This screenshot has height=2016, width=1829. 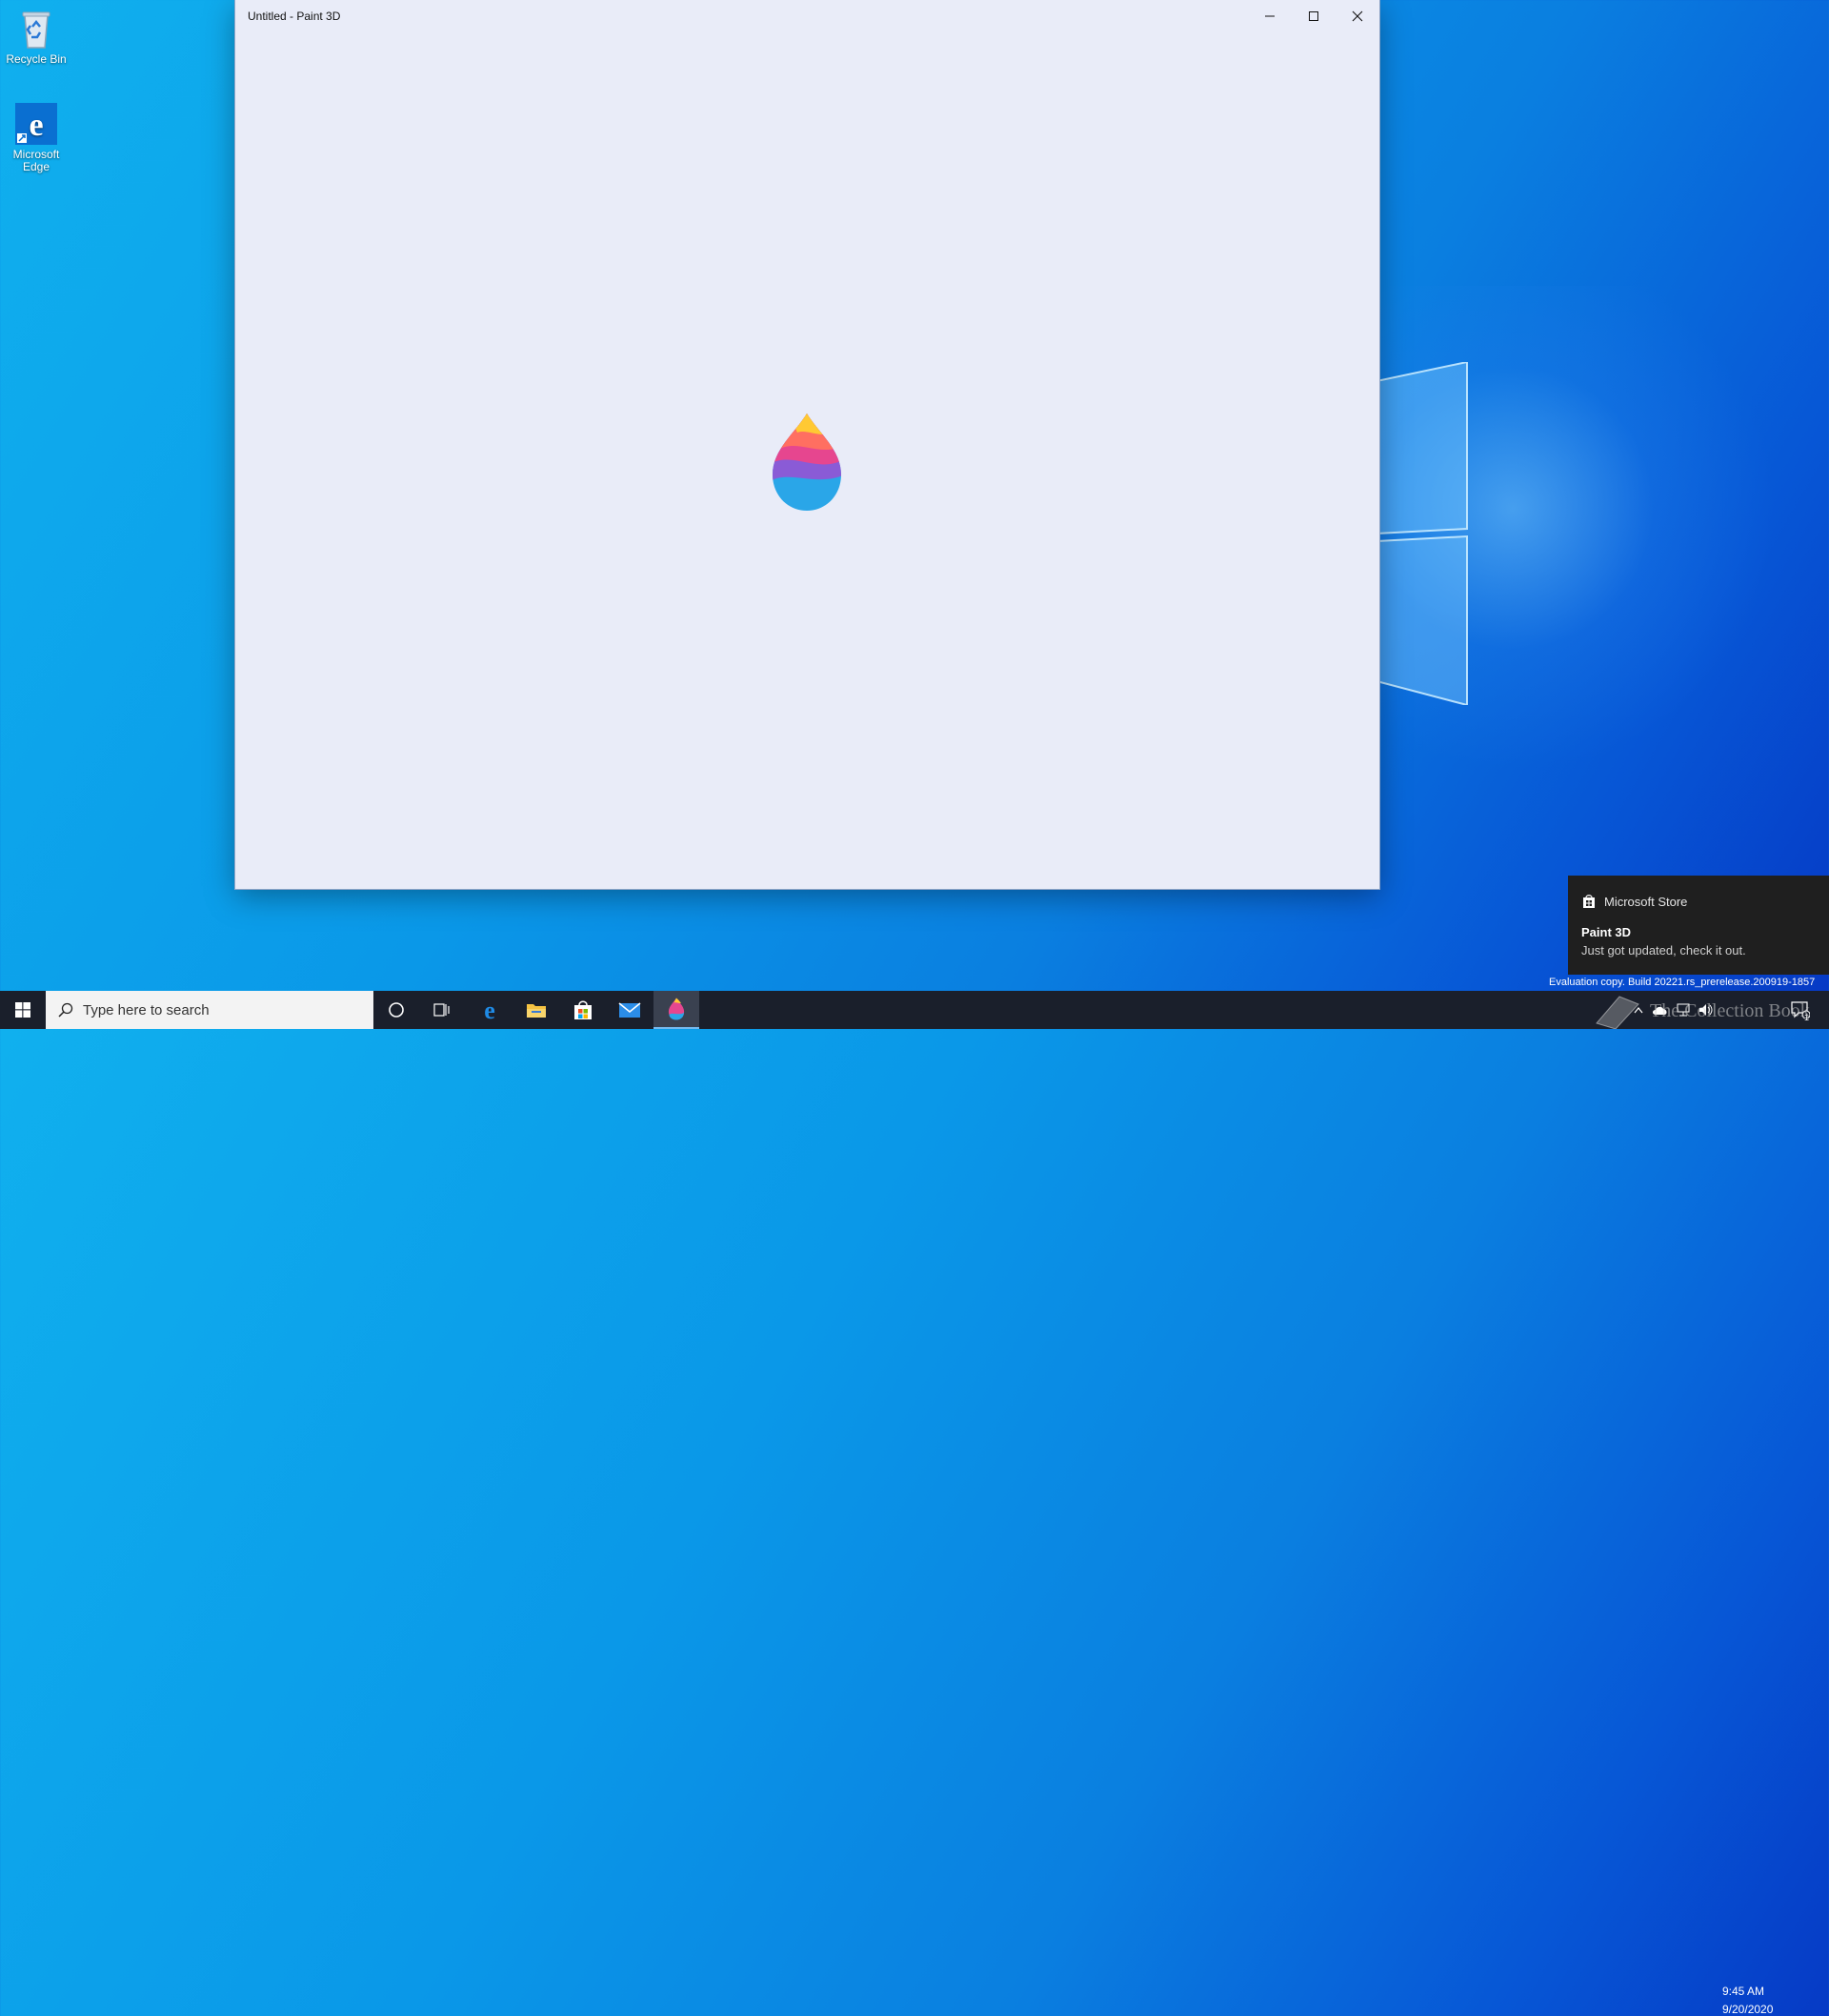 I want to click on taskbar-edge: e, so click(x=490, y=1010).